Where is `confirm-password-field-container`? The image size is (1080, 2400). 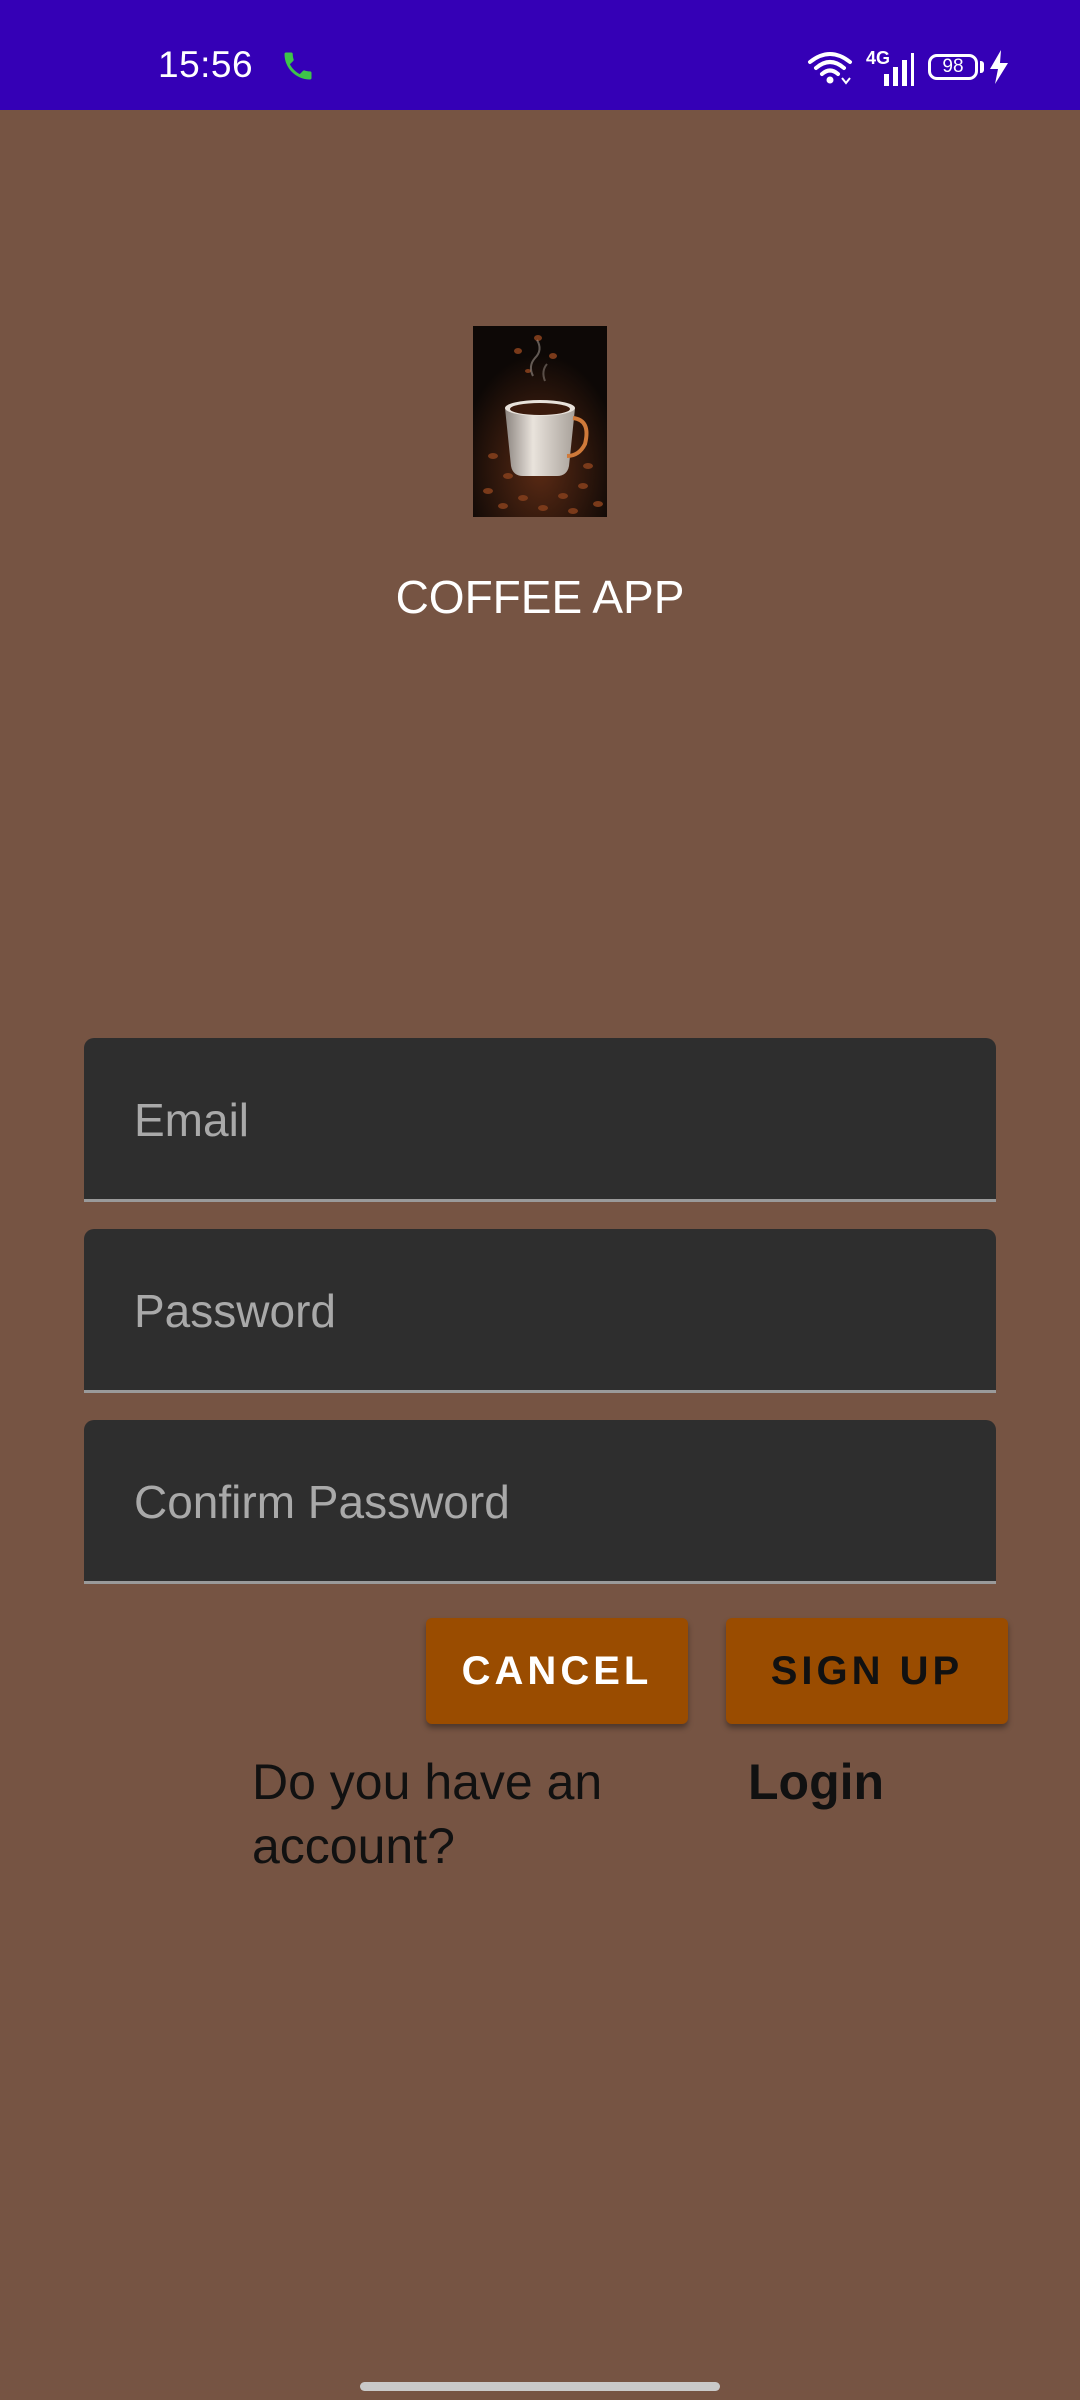 confirm-password-field-container is located at coordinates (540, 1502).